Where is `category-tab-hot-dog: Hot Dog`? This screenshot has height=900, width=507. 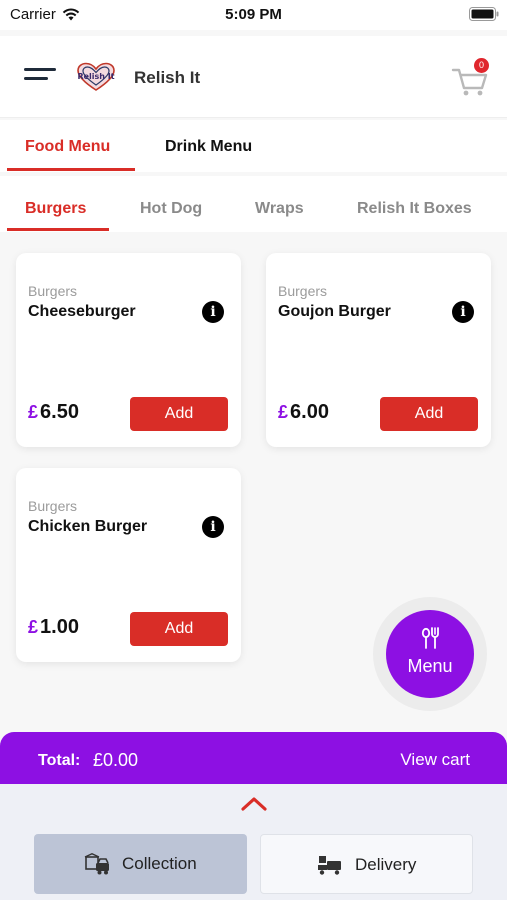
category-tab-hot-dog: Hot Dog is located at coordinates (171, 209).